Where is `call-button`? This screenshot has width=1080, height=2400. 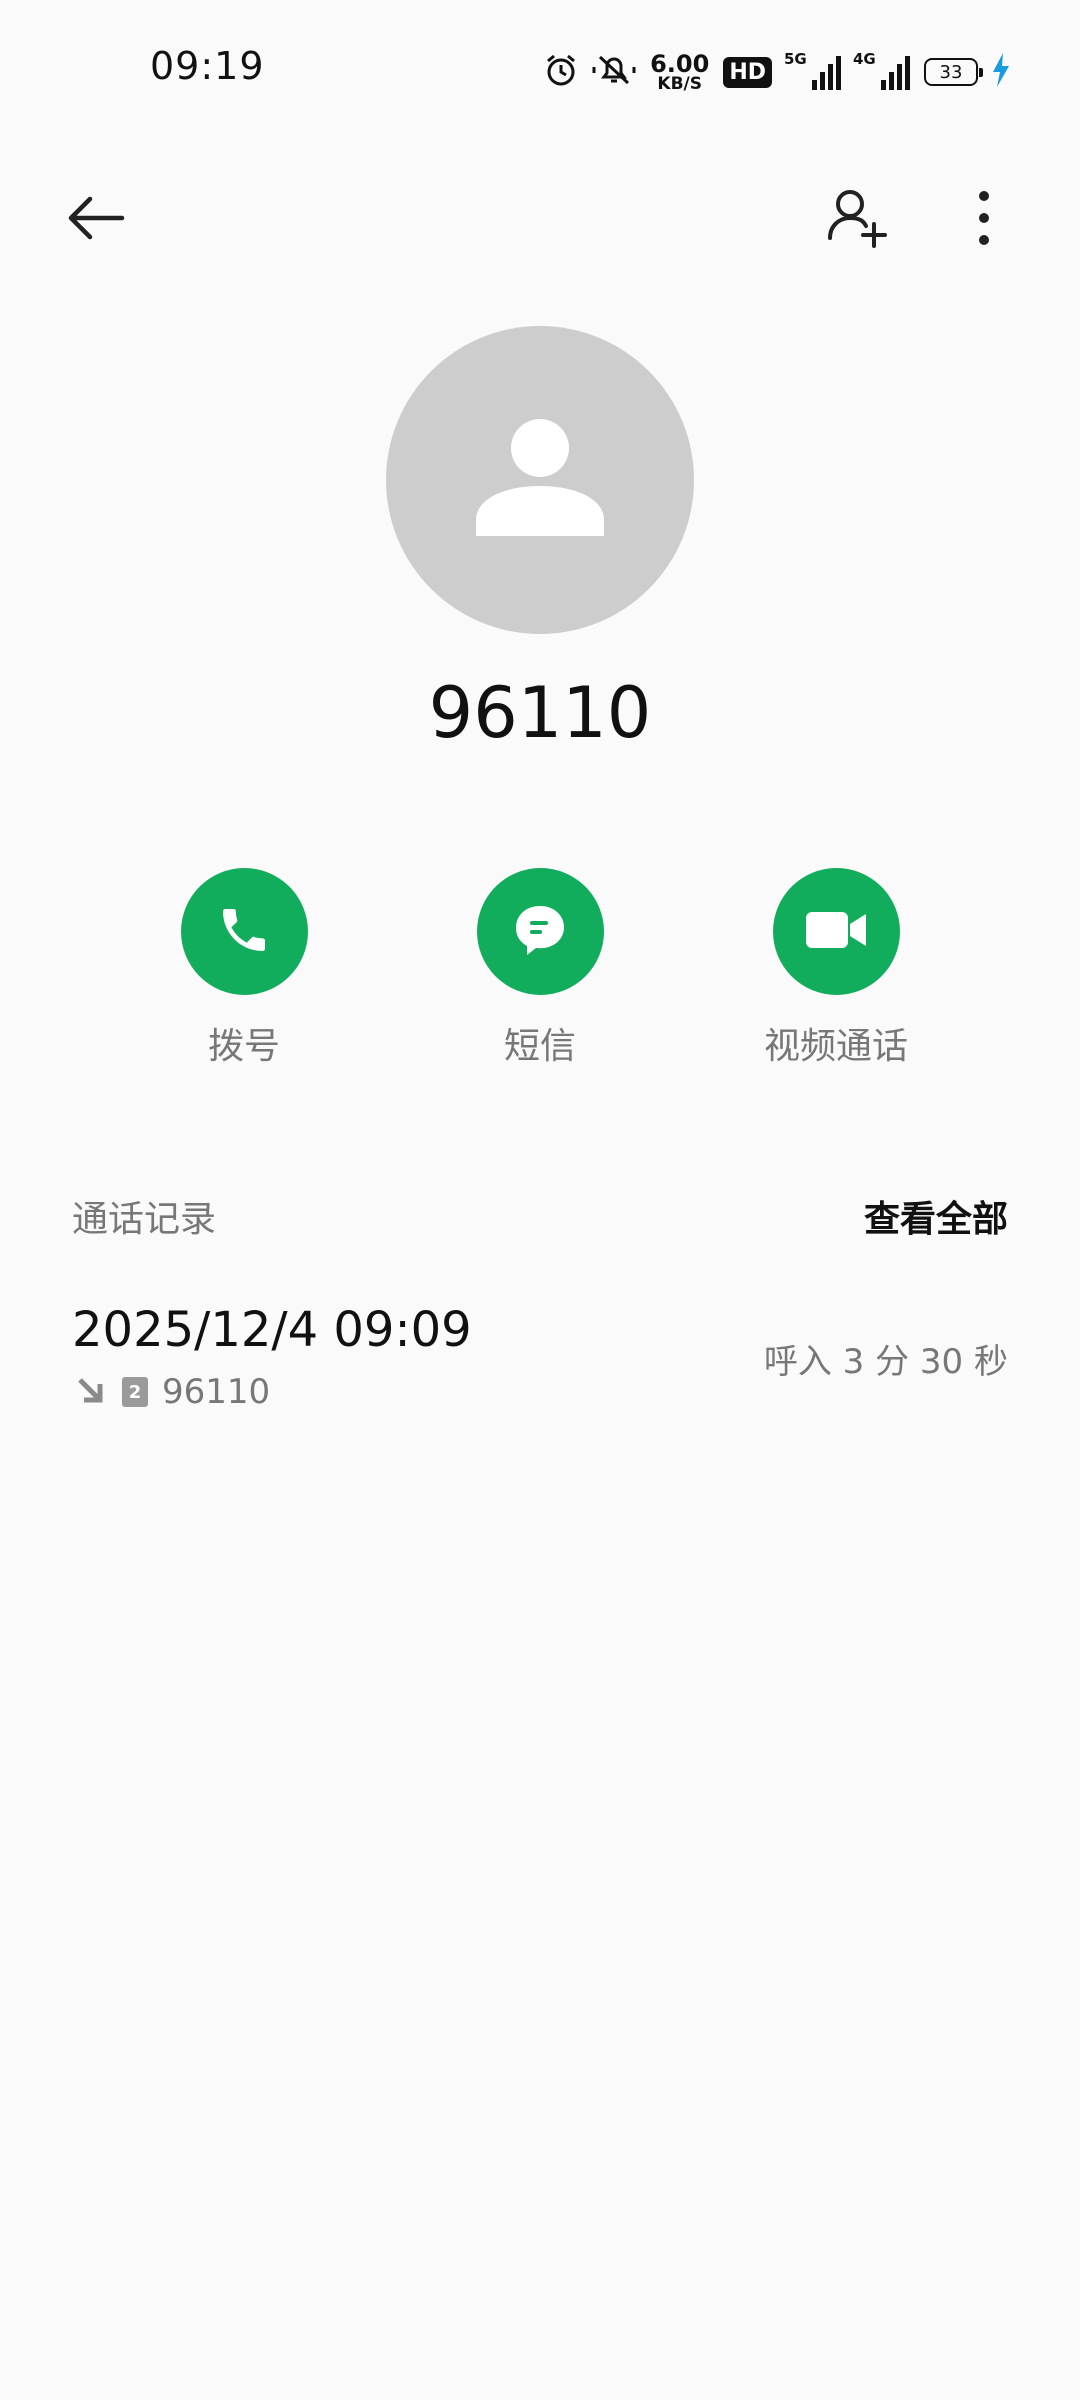
call-button is located at coordinates (244, 931).